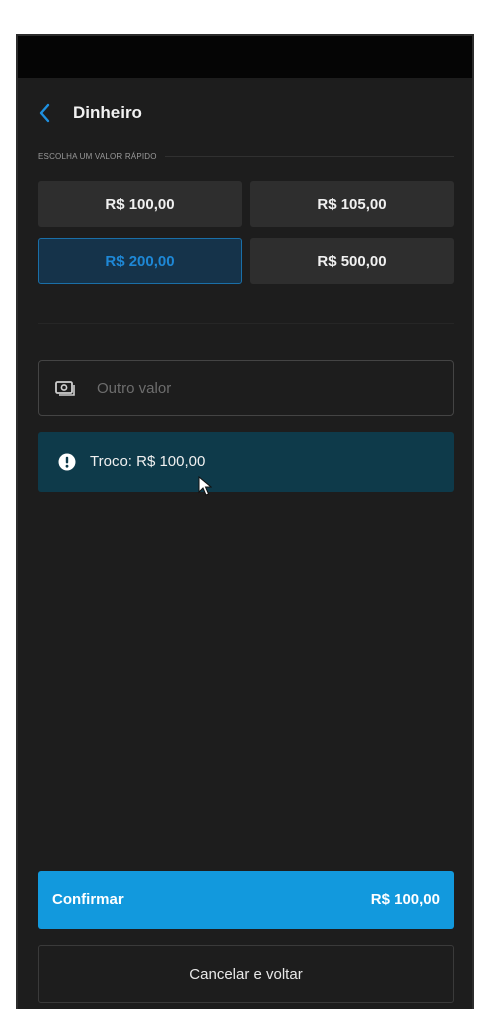 The height and width of the screenshot is (1009, 477). I want to click on cancel-button: Cancelar e voltar, so click(246, 974).